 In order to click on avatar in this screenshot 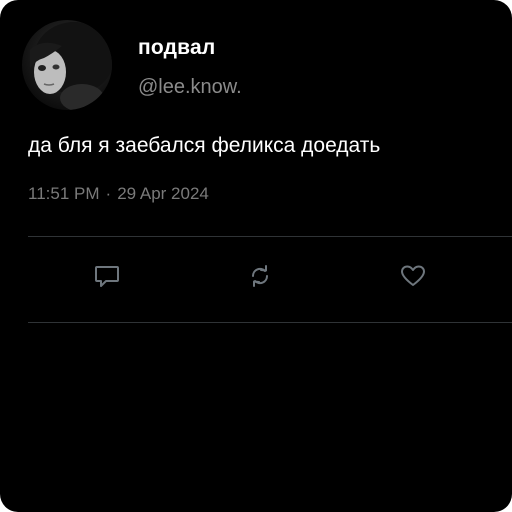, I will do `click(67, 65)`.